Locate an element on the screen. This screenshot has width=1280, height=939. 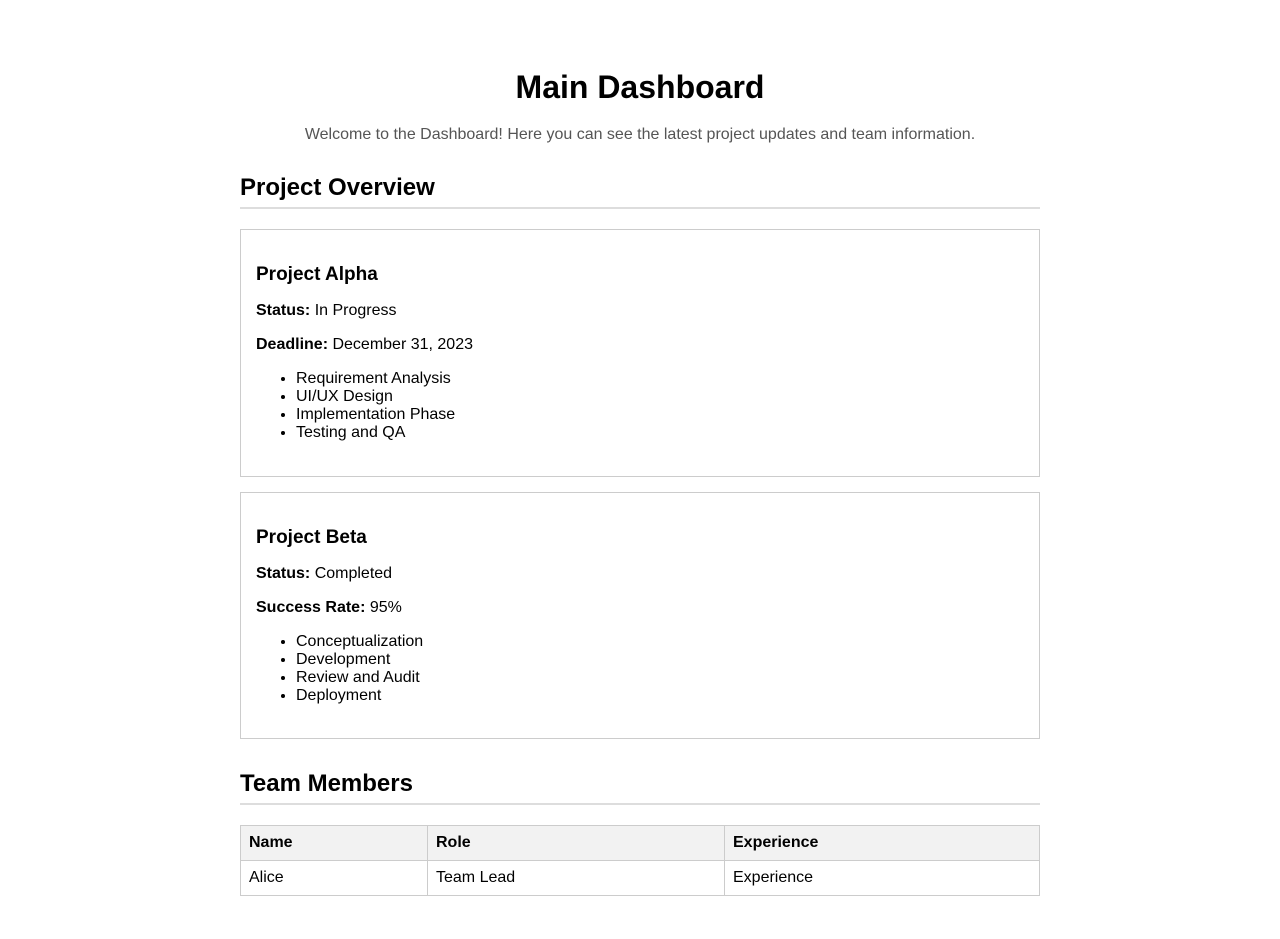
list-item: Development is located at coordinates (660, 660).